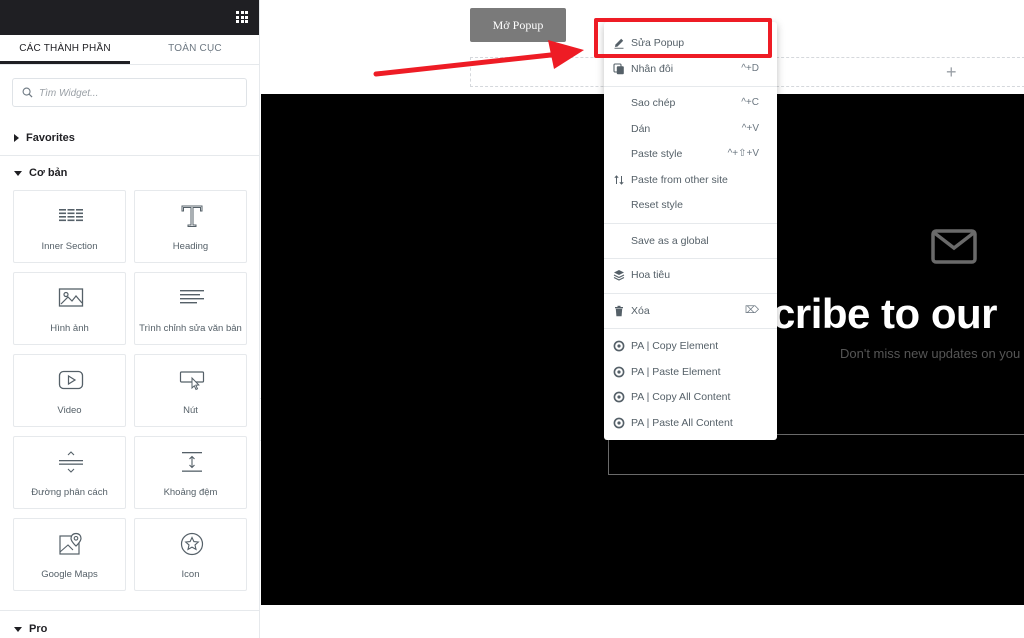  I want to click on menu-item-label: Paste style, so click(657, 154).